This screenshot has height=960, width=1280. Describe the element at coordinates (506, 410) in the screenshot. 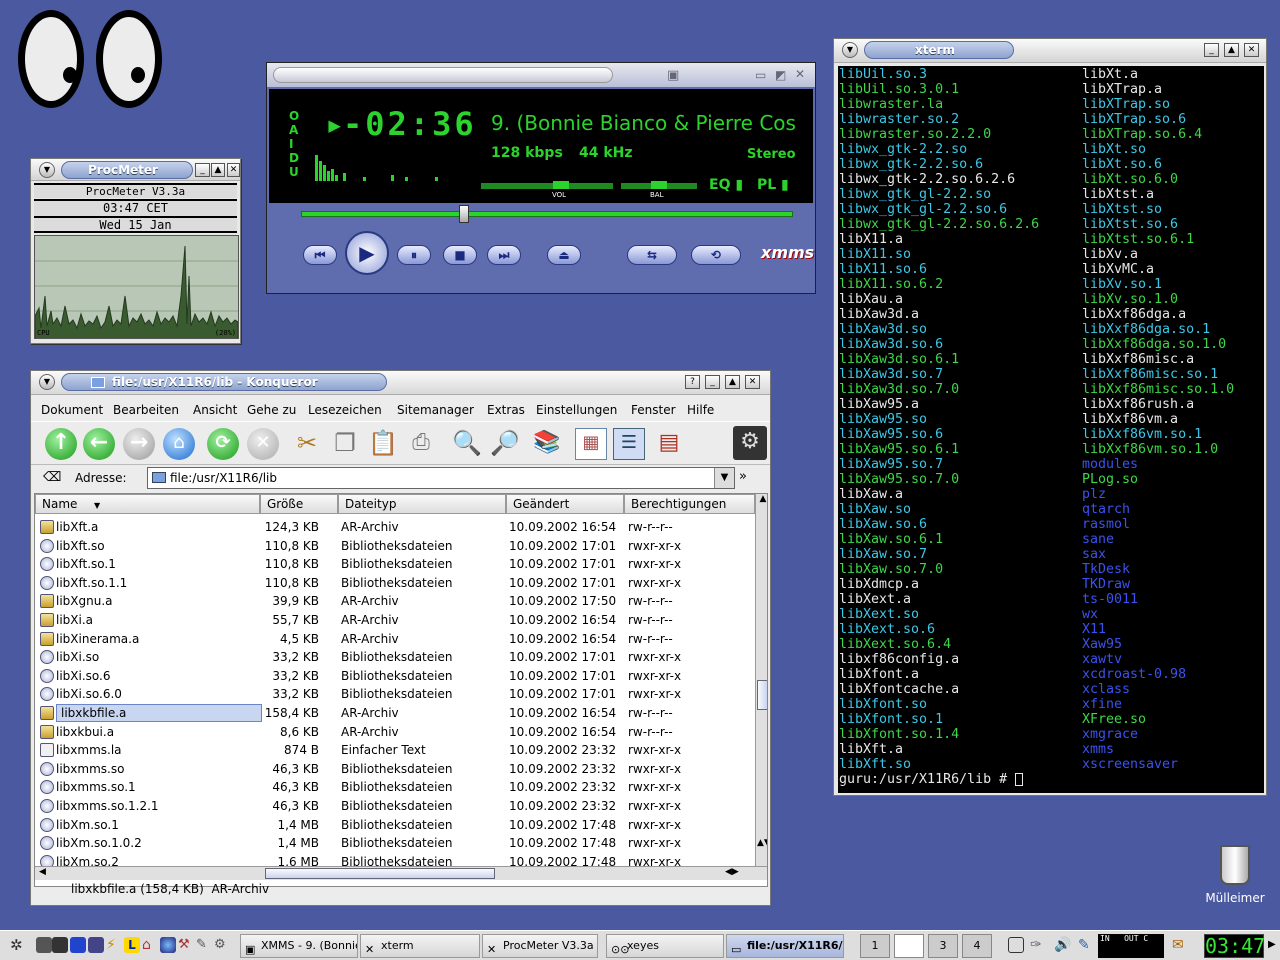

I see `menu-item: Extras` at that location.